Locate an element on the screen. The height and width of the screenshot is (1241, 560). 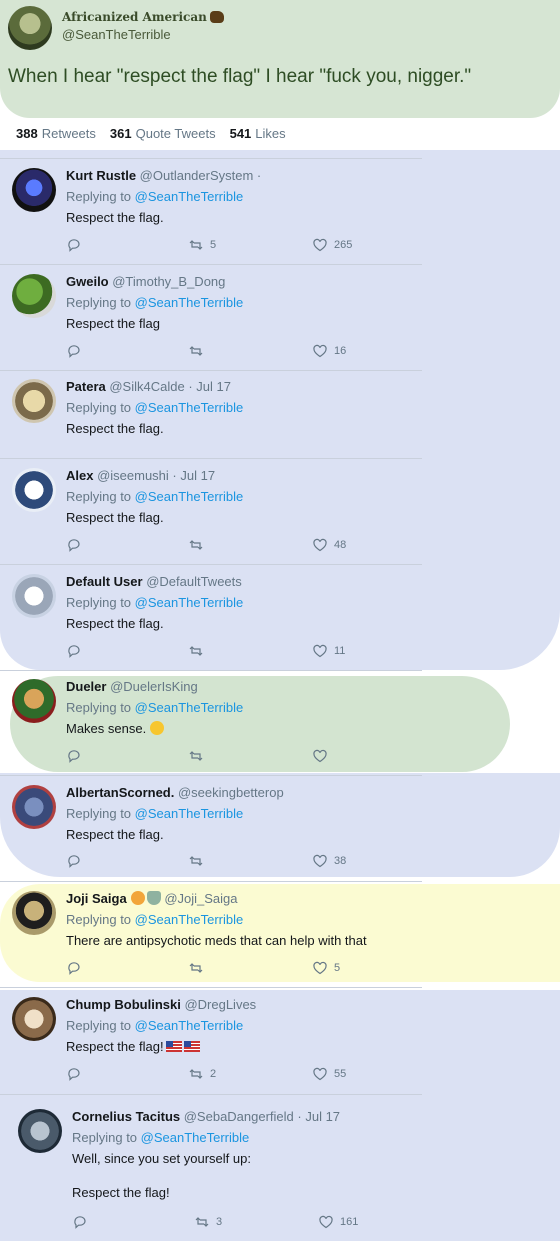
handle: @iseemushi · Jul 17 is located at coordinates (154, 475).